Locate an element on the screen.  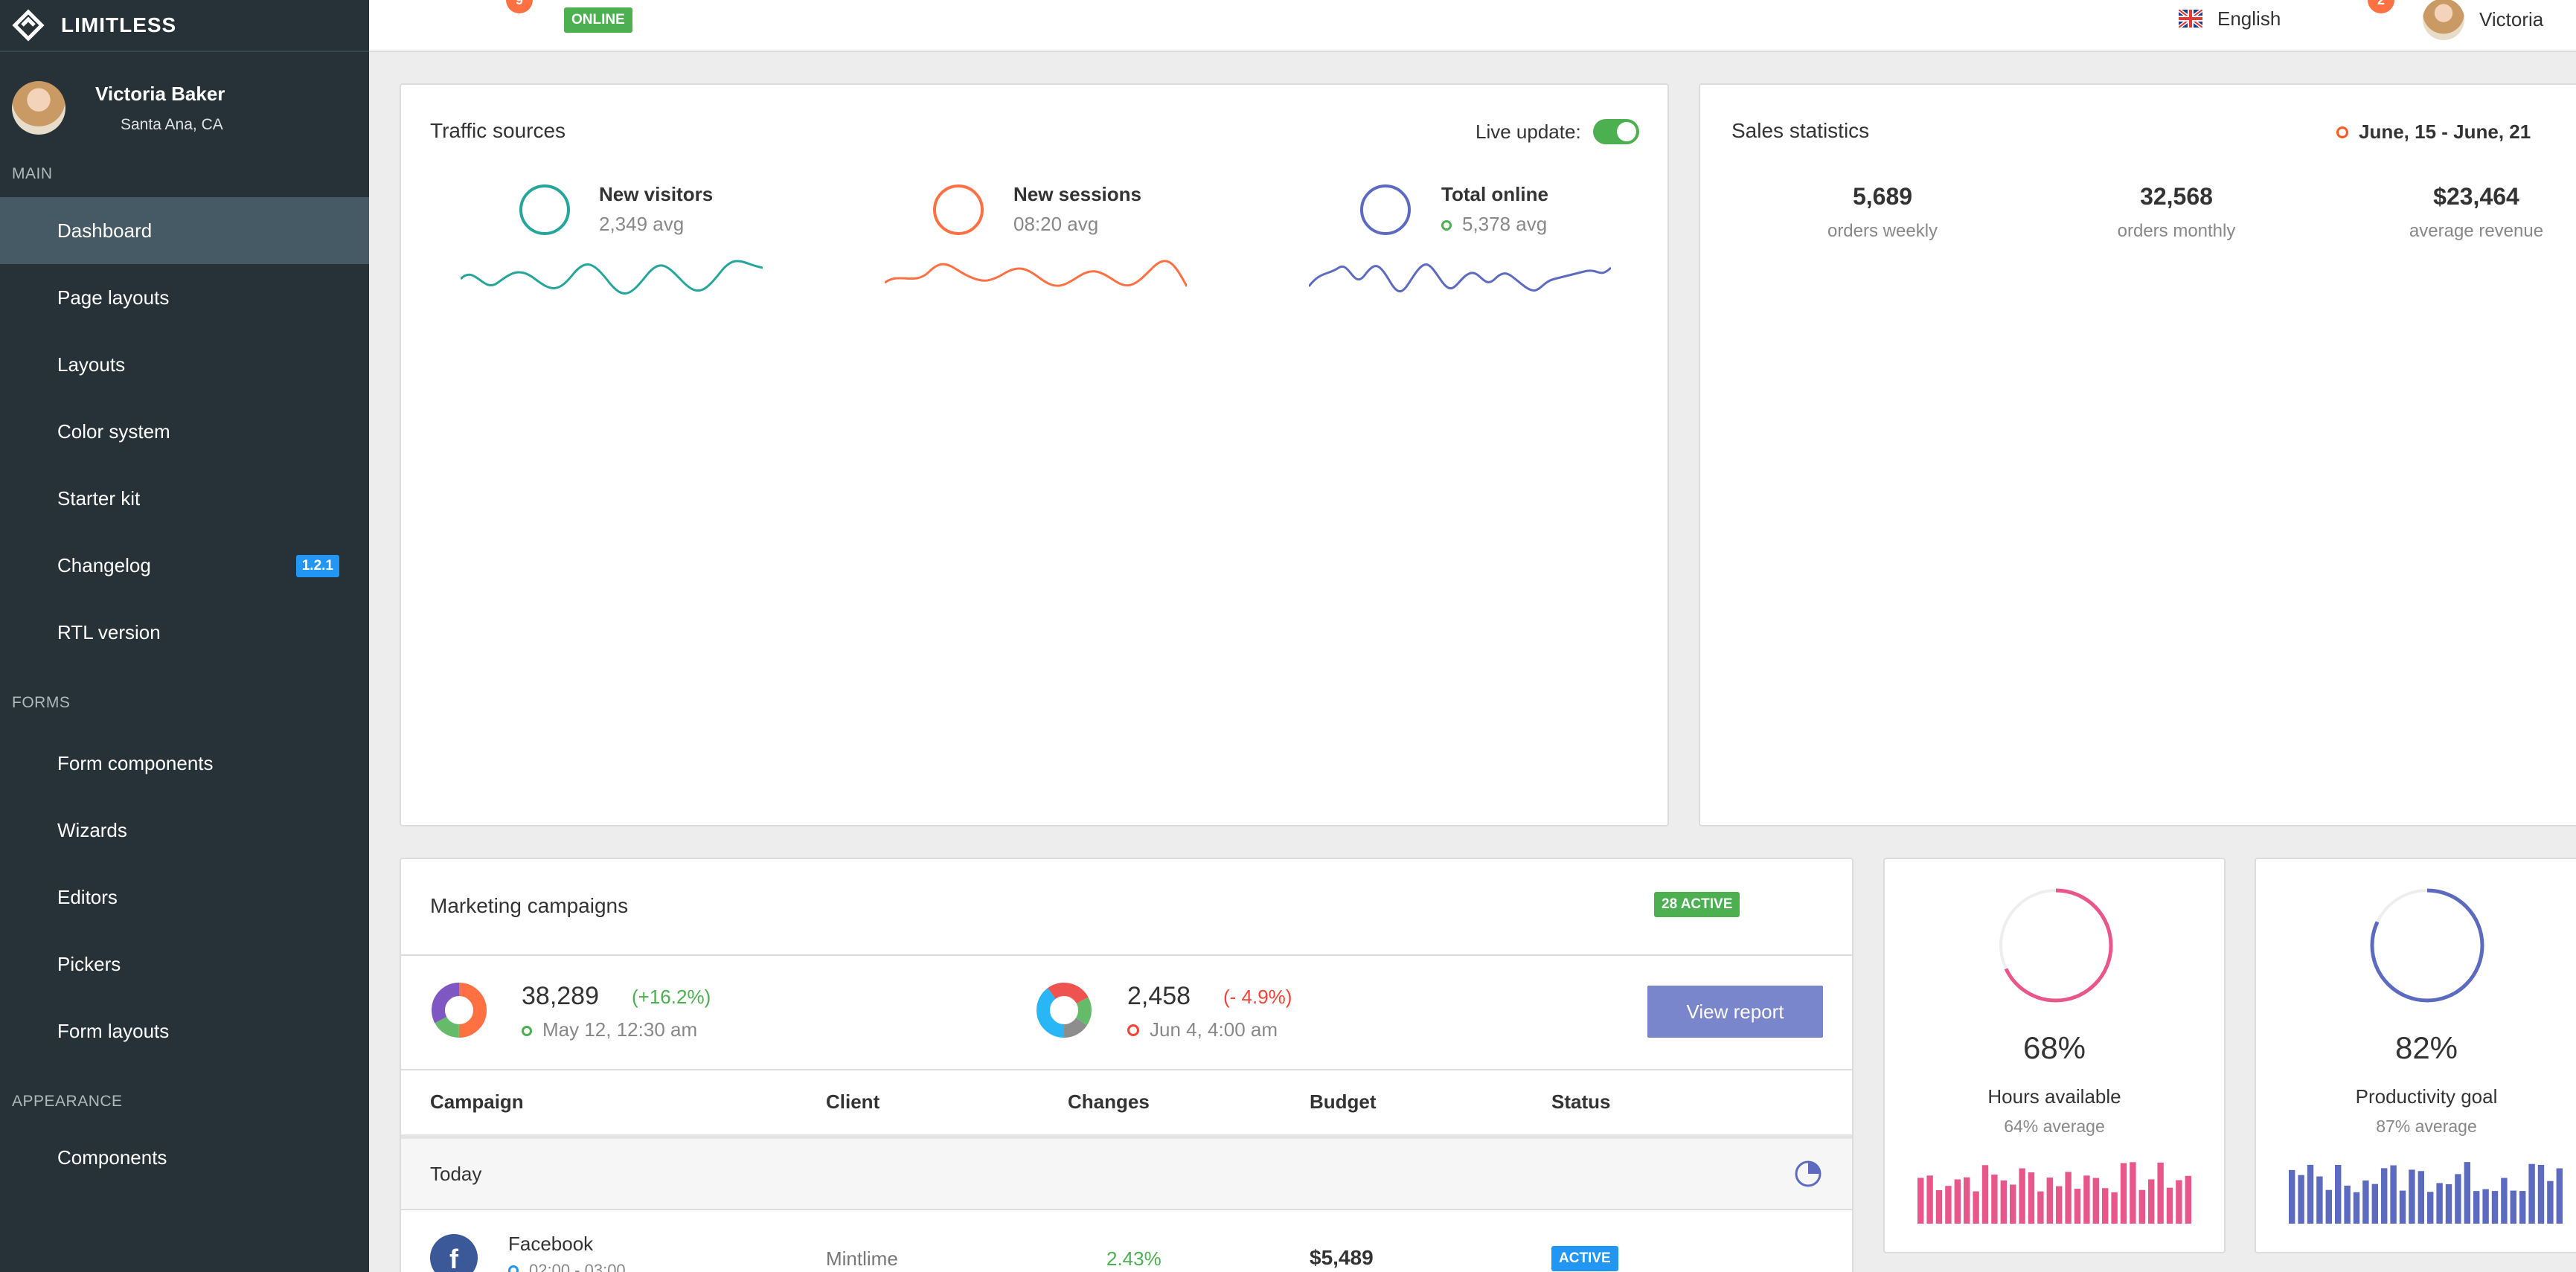
gauge-title: Hours available is located at coordinates (2054, 1096).